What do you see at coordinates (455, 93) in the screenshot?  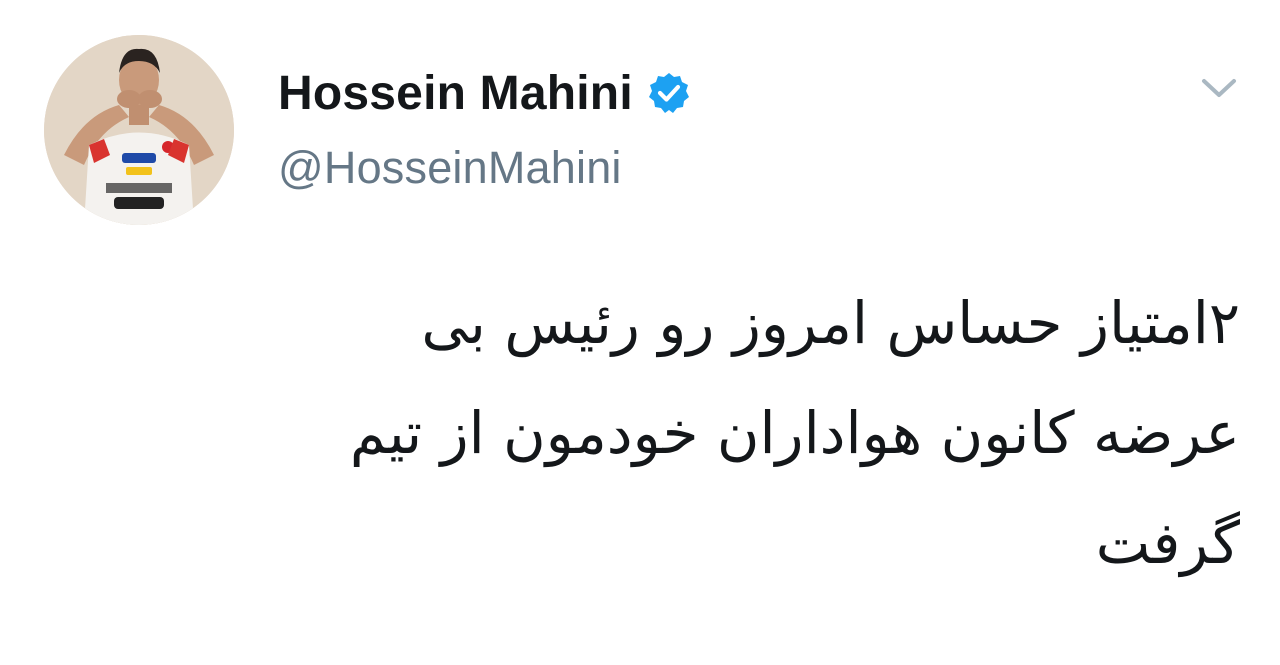 I see `display-name: Hossein Mahini` at bounding box center [455, 93].